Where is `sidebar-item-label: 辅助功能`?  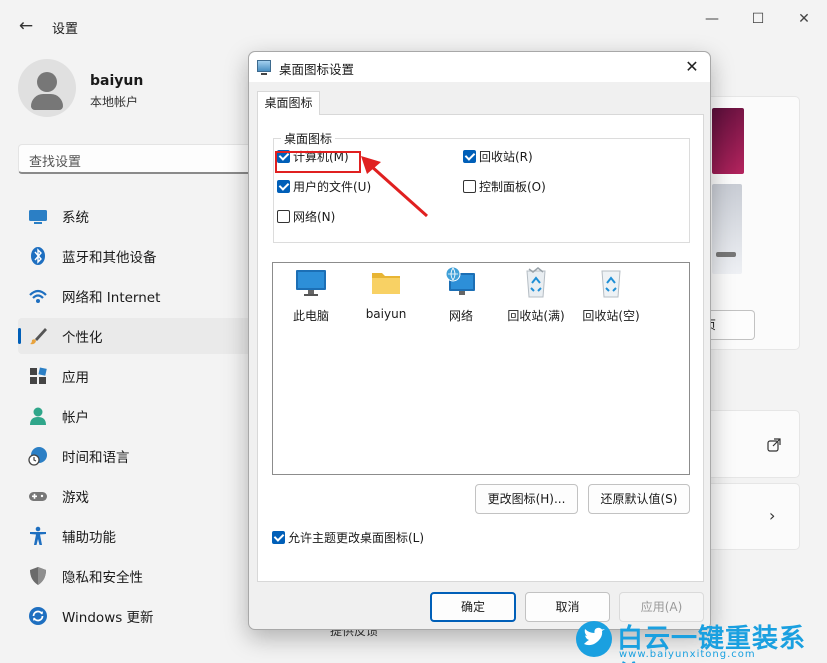 sidebar-item-label: 辅助功能 is located at coordinates (89, 538).